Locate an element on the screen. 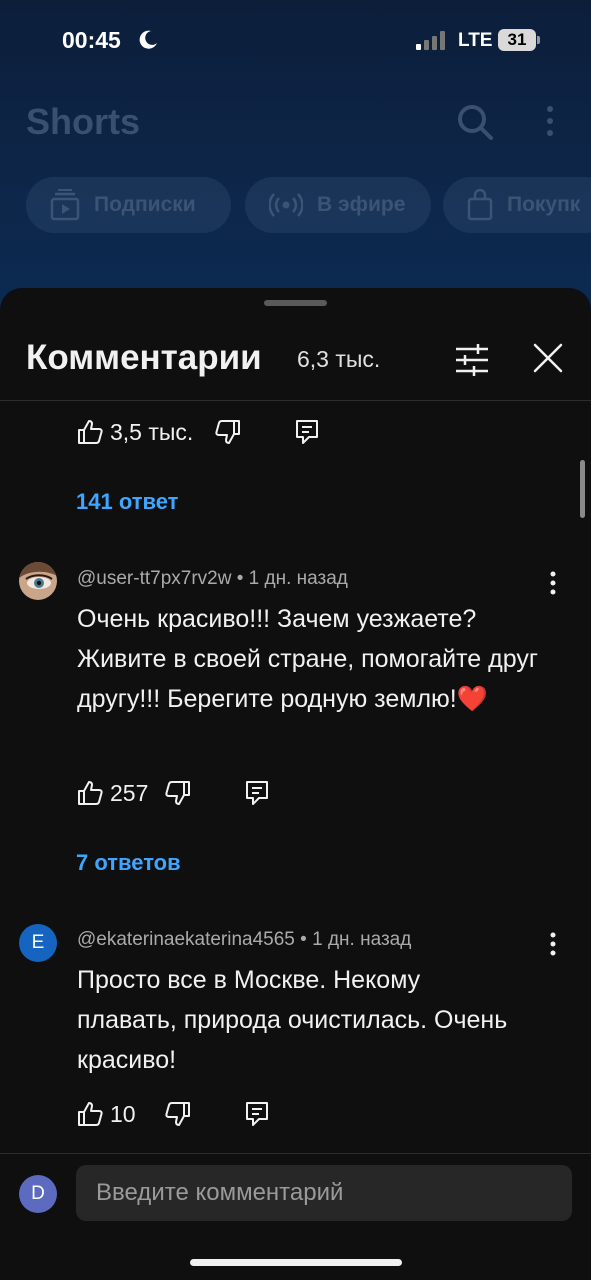 The image size is (591, 1280). sheet-title: Комментарии is located at coordinates (144, 357).